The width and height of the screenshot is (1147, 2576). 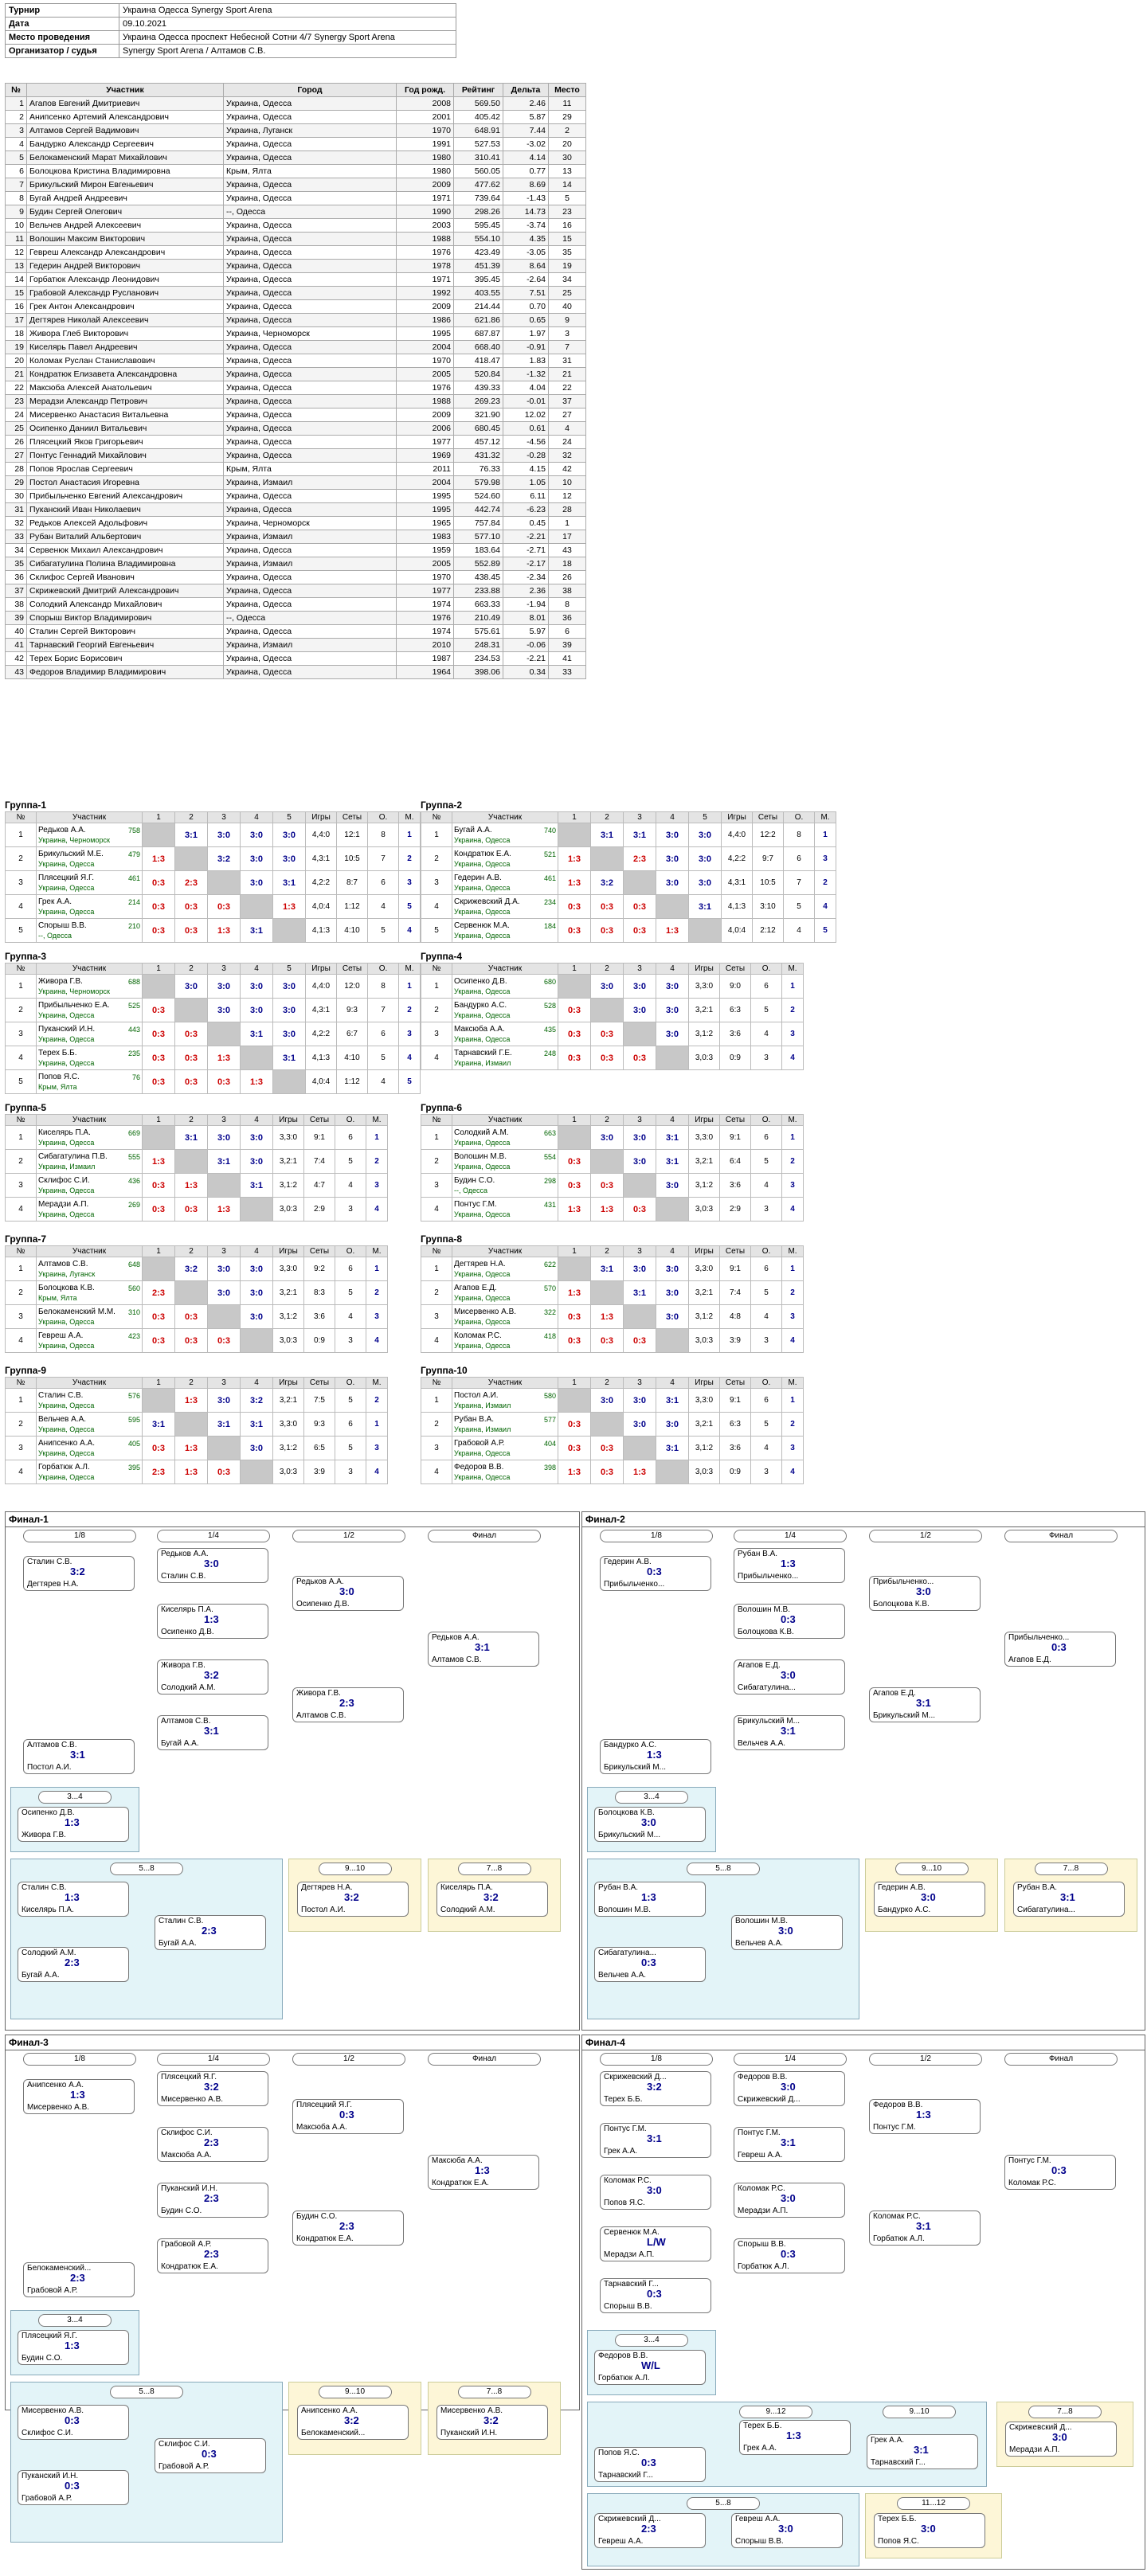 I want to click on participant-cell: 34, so click(x=567, y=279).